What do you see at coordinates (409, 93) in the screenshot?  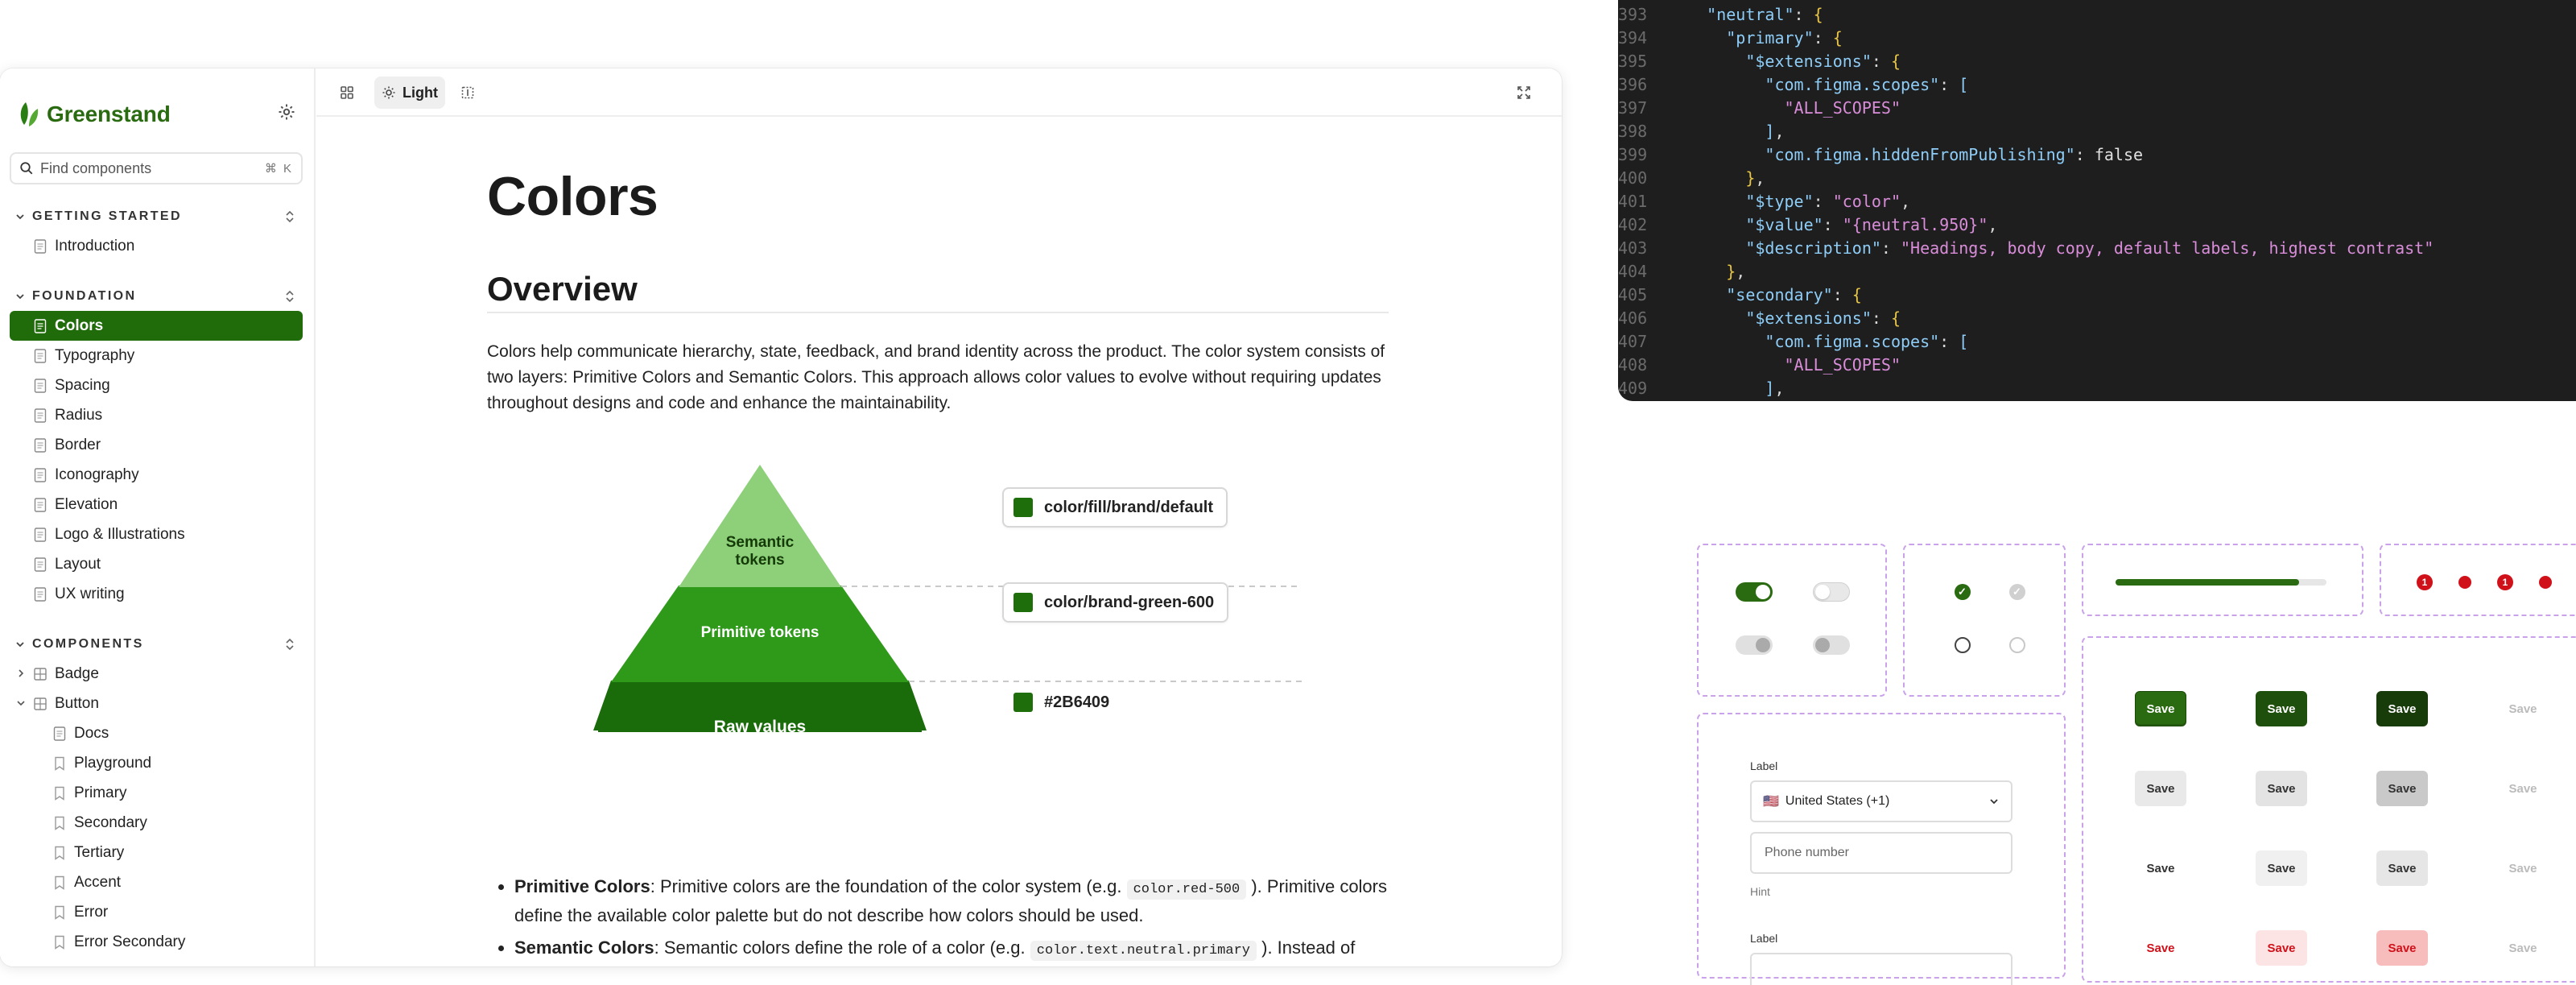 I see `theme-toggle-button: Light` at bounding box center [409, 93].